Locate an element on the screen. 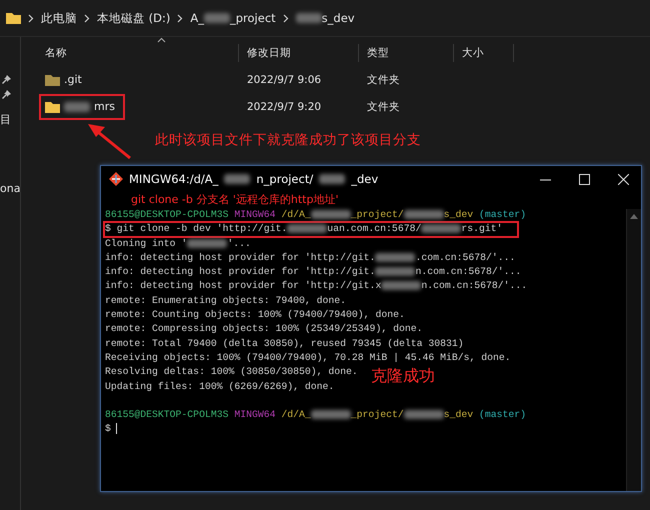 The width and height of the screenshot is (650, 510). terminal-line: info: detecting host provider for 'http://git.x is located at coordinates (243, 286).